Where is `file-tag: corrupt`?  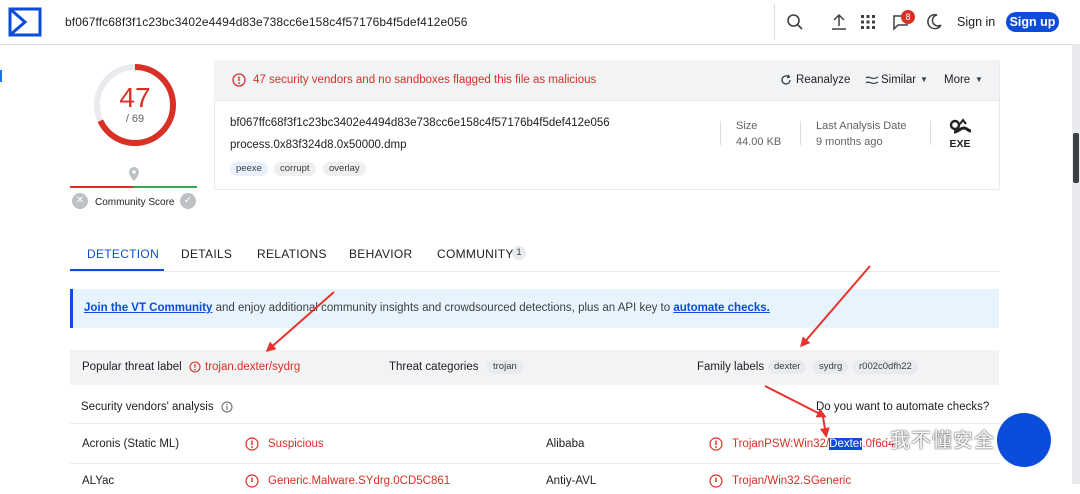
file-tag: corrupt is located at coordinates (295, 169).